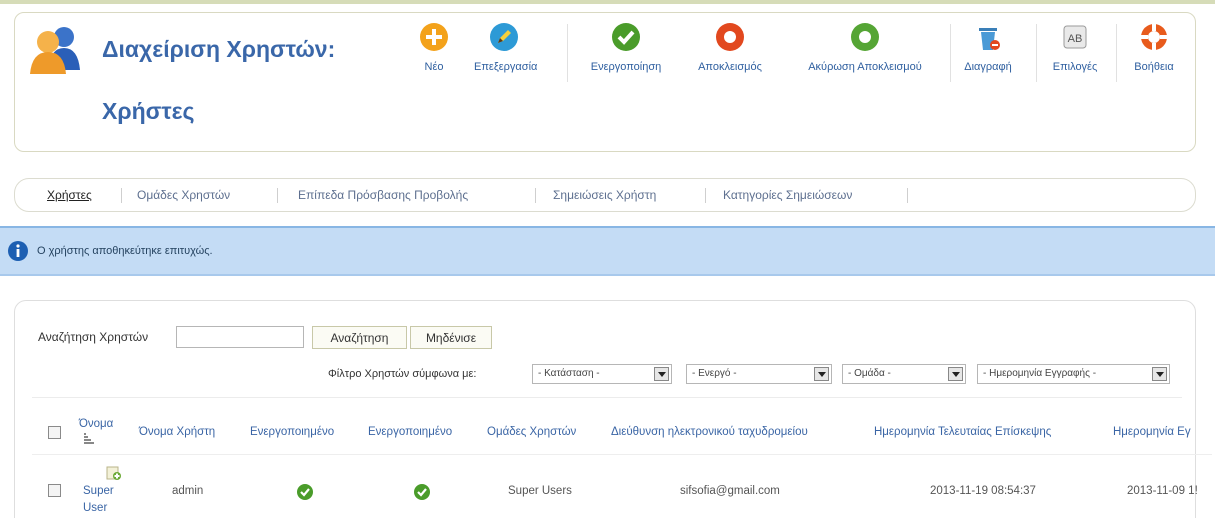 The width and height of the screenshot is (1215, 518). What do you see at coordinates (709, 432) in the screenshot?
I see `column-email: Διεύθυνση ηλεκτρονικού ταχυδρομείου` at bounding box center [709, 432].